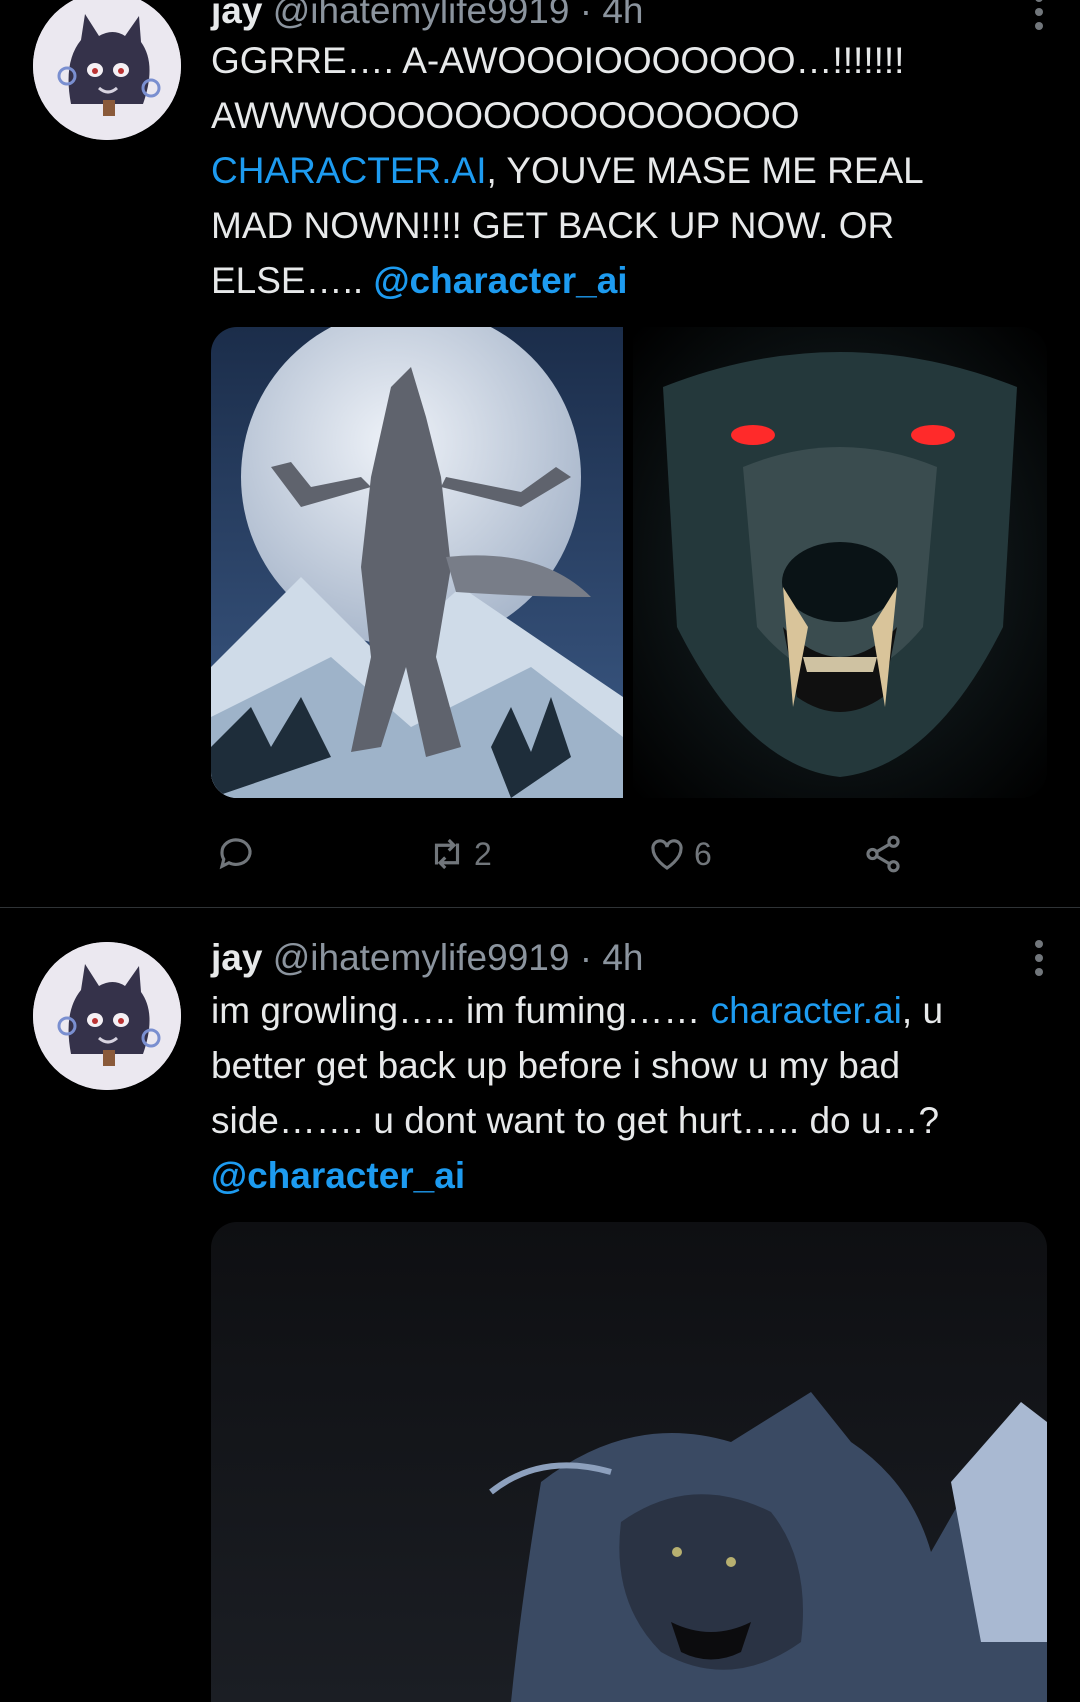 This screenshot has width=1080, height=1702. Describe the element at coordinates (505, 115) in the screenshot. I see `tweet-text-segment: AWWWOOOOOOOOOOOOOOOO` at that location.